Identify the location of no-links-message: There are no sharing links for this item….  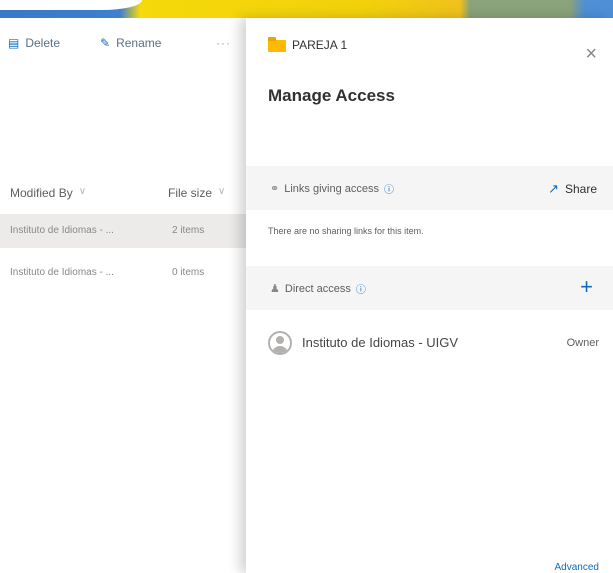
(346, 231).